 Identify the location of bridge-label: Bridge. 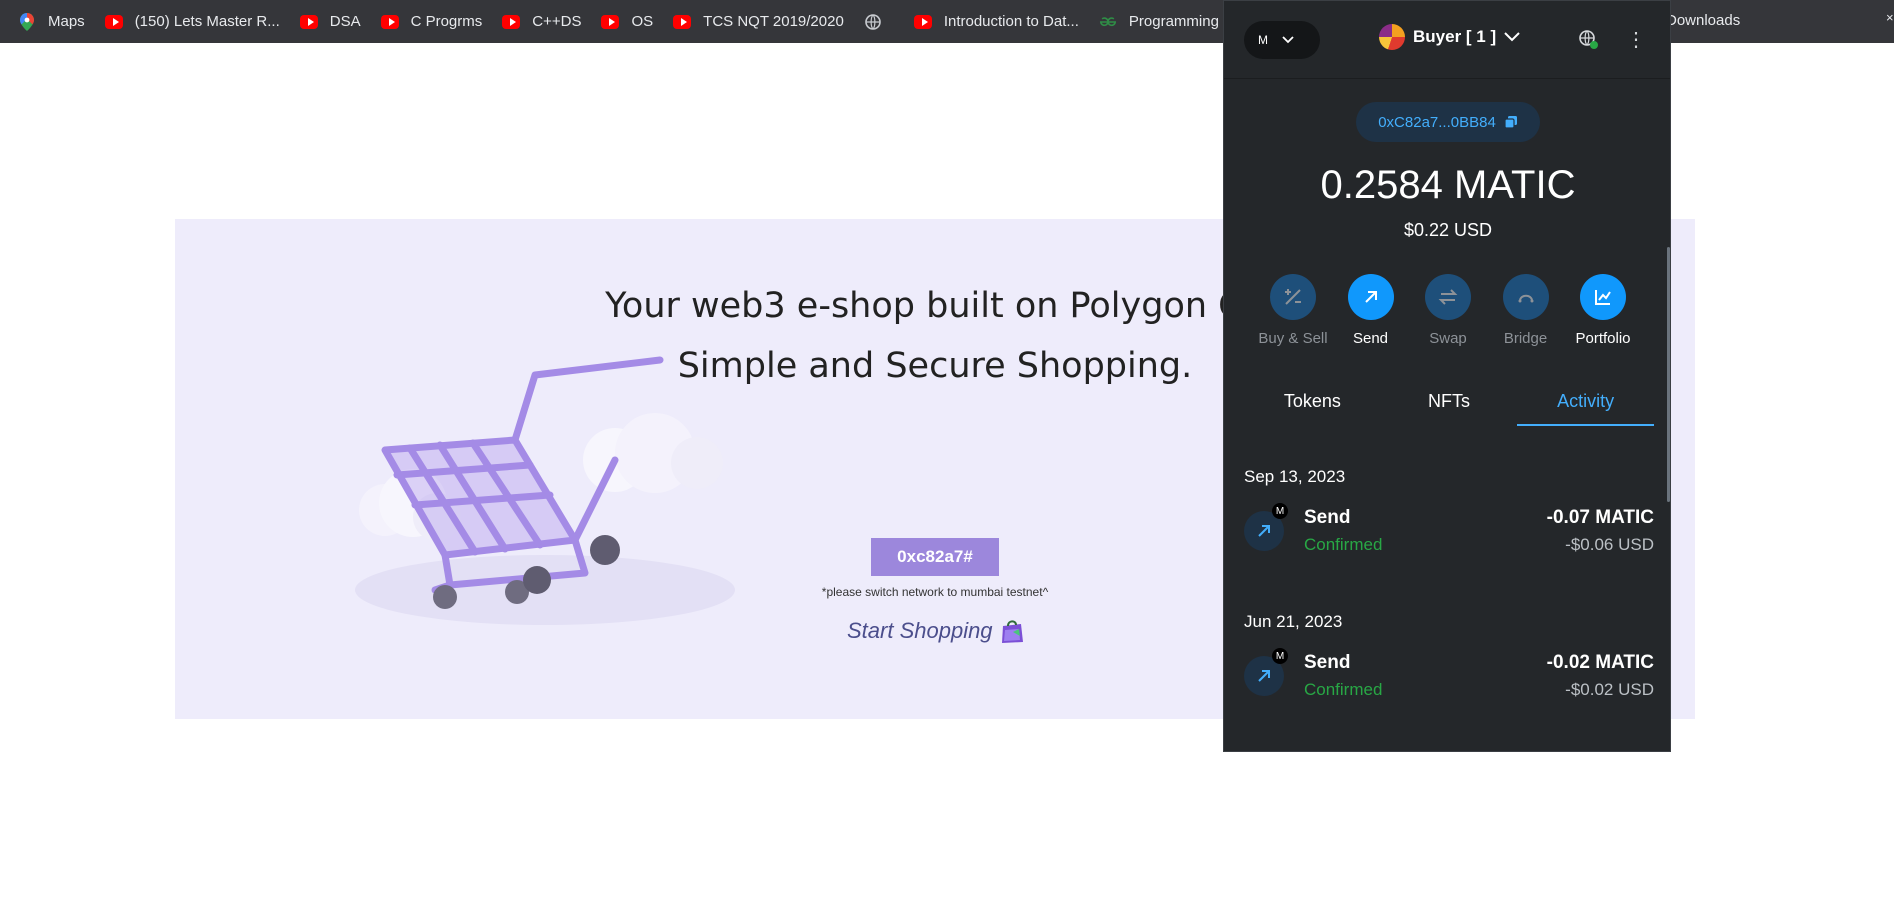
(1525, 338).